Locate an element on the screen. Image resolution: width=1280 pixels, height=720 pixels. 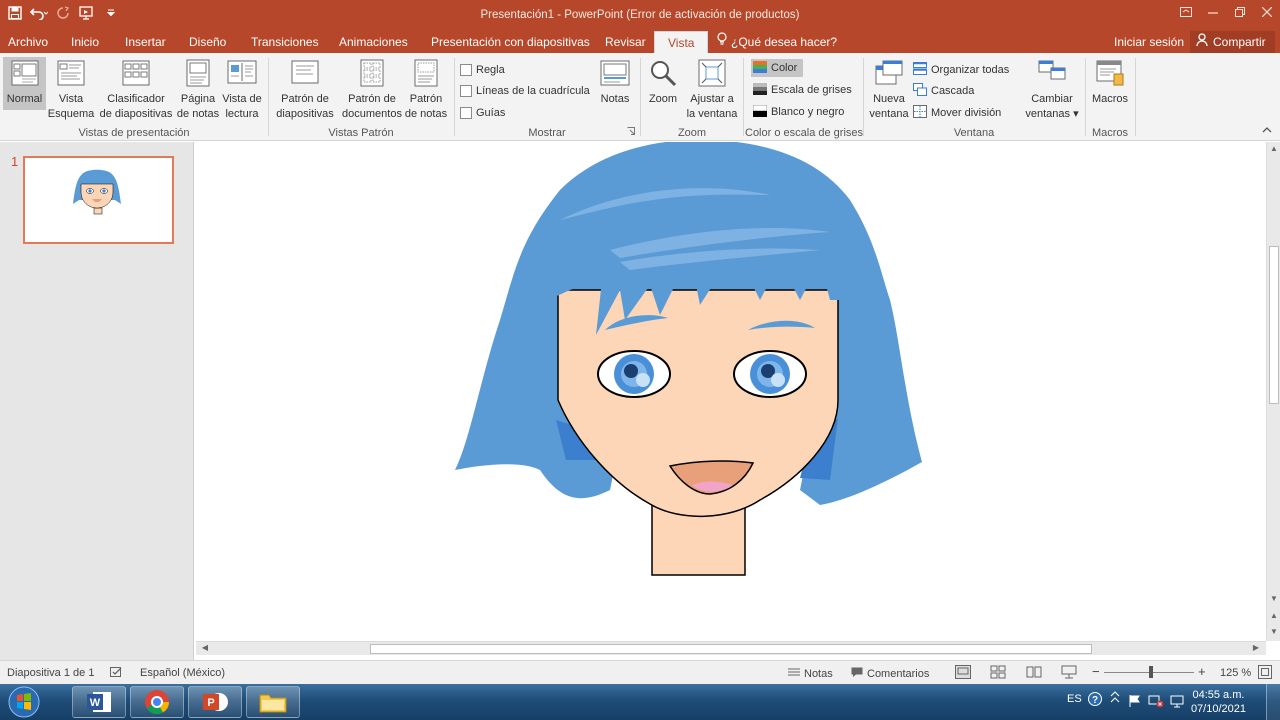
reading-view-button: Vista de lectura is located at coordinates (242, 89).